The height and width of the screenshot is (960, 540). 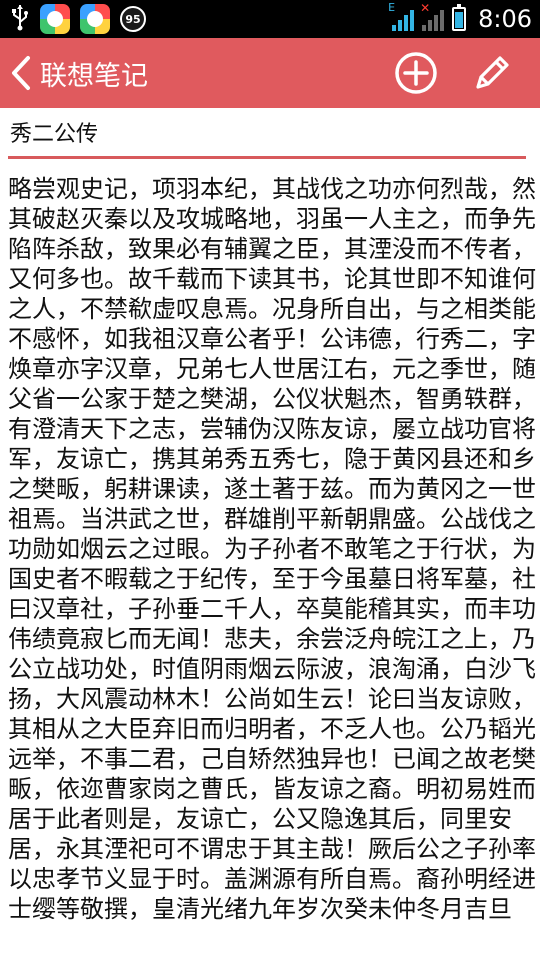 I want to click on add-circle-icon, so click(x=416, y=73).